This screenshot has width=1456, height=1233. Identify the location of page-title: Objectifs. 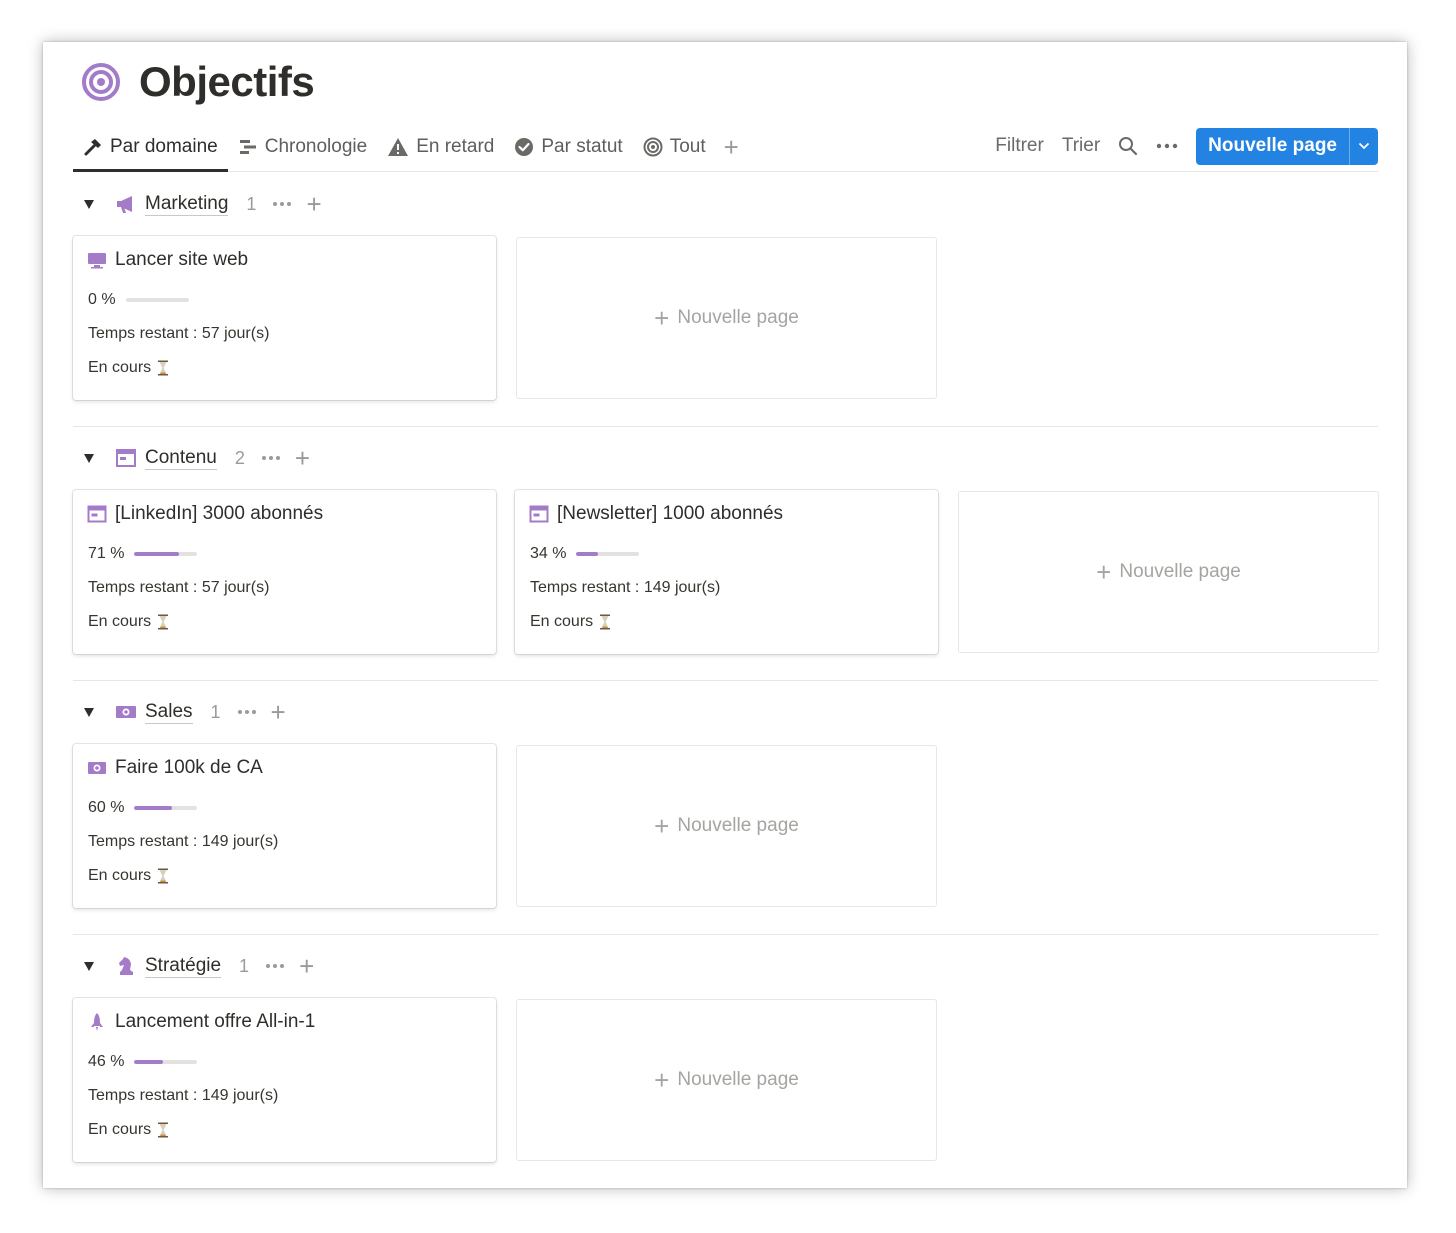
(227, 82).